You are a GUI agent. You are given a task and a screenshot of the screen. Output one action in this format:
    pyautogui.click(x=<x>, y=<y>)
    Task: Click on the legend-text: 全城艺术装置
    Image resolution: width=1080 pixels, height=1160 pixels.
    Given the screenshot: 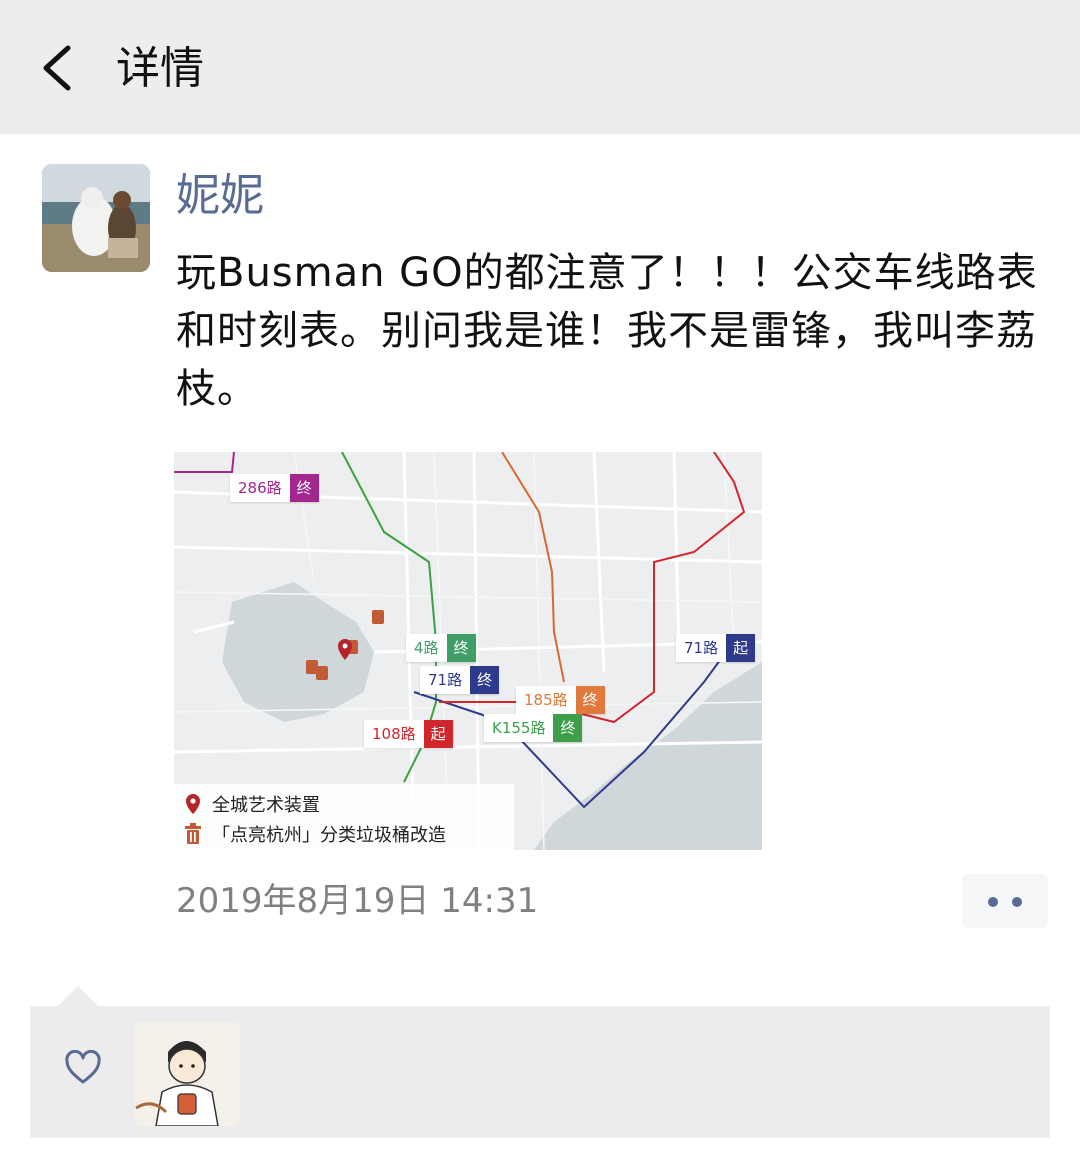 What is the action you would take?
    pyautogui.click(x=266, y=805)
    